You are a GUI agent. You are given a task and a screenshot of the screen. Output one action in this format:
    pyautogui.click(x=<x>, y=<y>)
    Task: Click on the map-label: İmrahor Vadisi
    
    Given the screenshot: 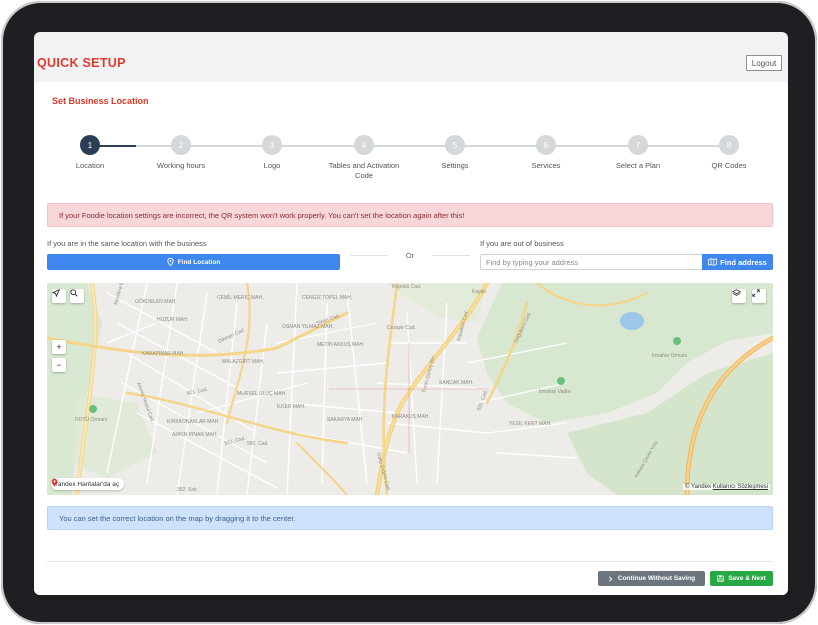 What is the action you would take?
    pyautogui.click(x=555, y=391)
    